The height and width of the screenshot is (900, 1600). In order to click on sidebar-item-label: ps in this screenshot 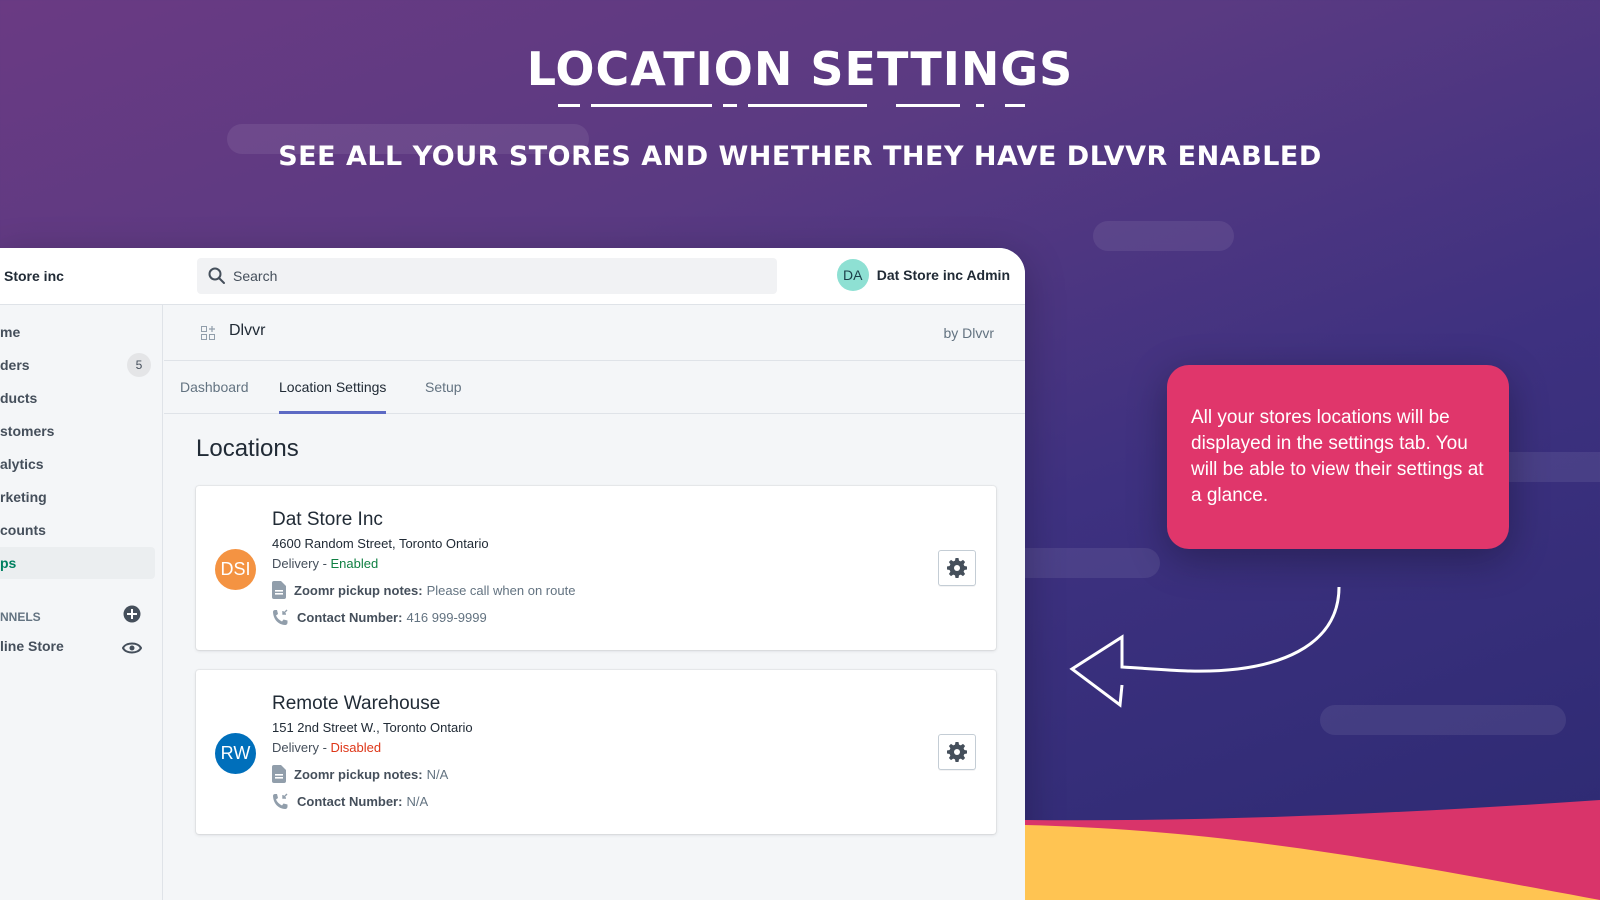, I will do `click(8, 563)`.